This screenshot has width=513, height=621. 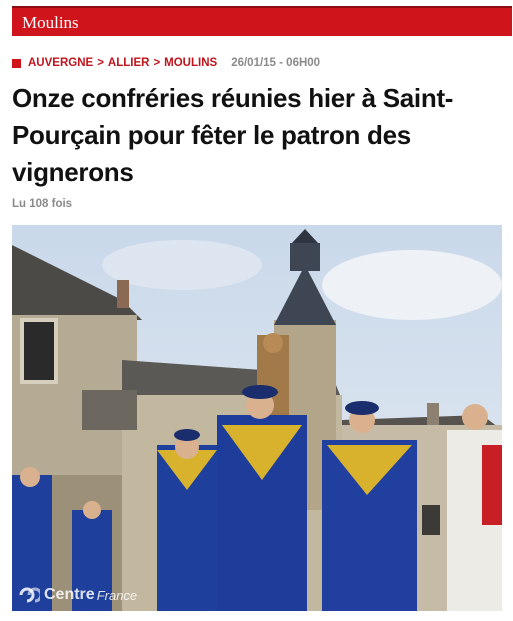 I want to click on watermark-suffix: France, so click(x=117, y=595).